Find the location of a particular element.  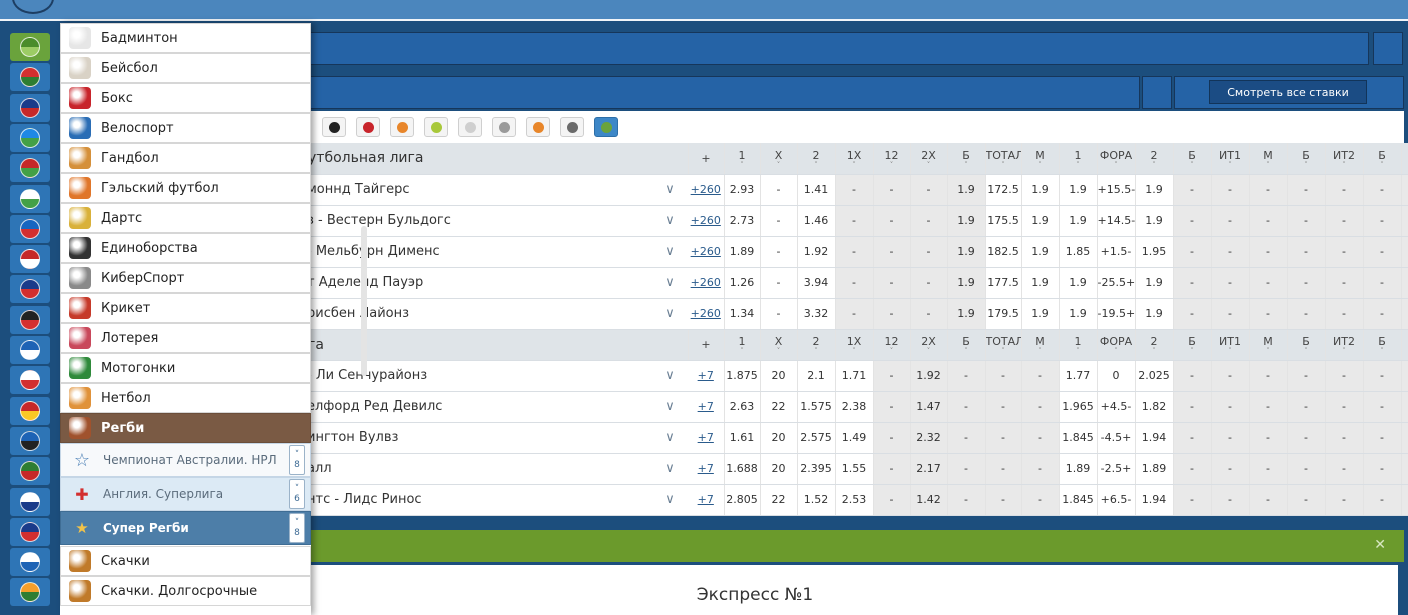

odds-cell: 1.71 is located at coordinates (854, 376).